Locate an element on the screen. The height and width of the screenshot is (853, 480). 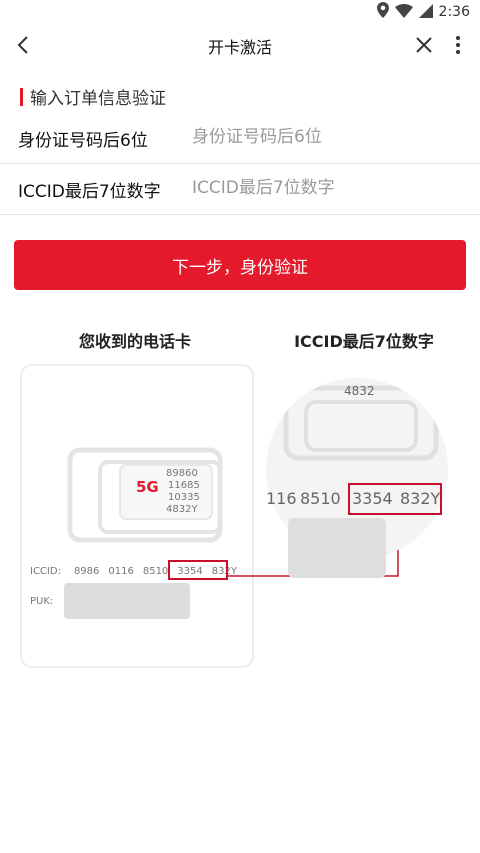
wifi-icon is located at coordinates (403, 12).